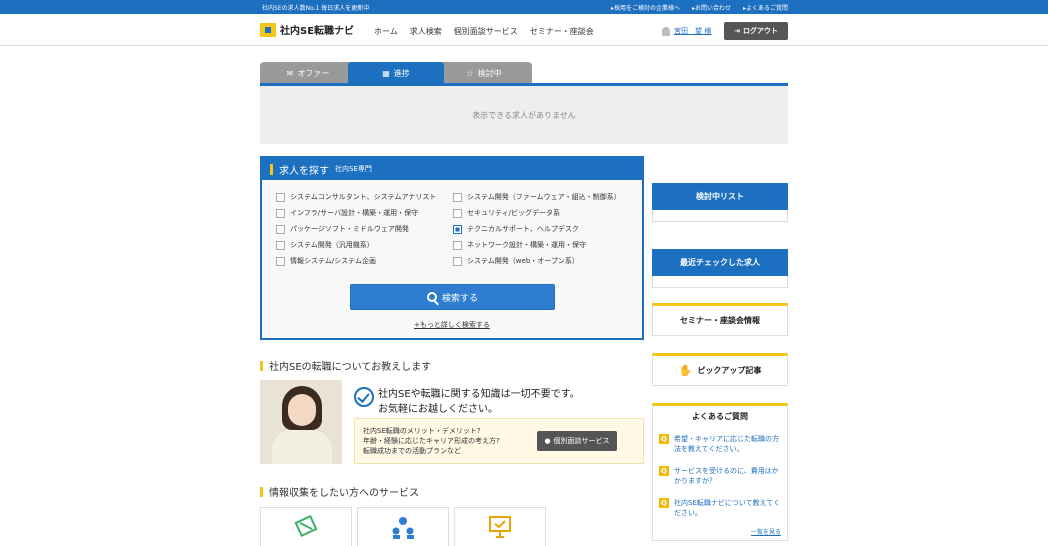 This screenshot has width=1048, height=546. I want to click on star-icon: ☆, so click(470, 73).